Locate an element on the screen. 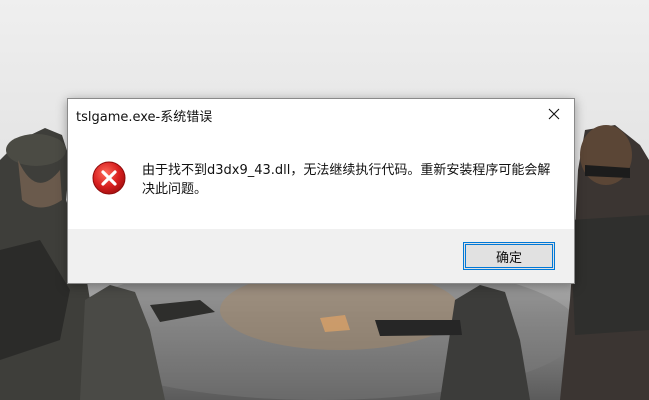 This screenshot has height=400, width=649. close-button is located at coordinates (554, 114).